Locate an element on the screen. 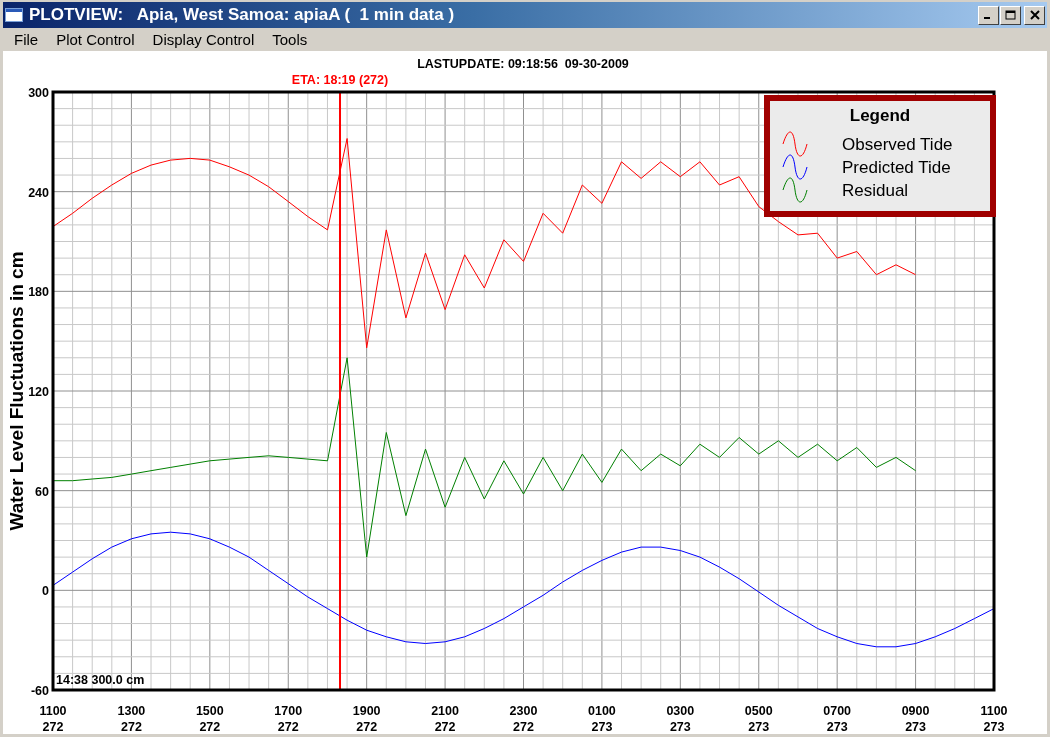  axis-tick-label: 2300 272 is located at coordinates (523, 718).